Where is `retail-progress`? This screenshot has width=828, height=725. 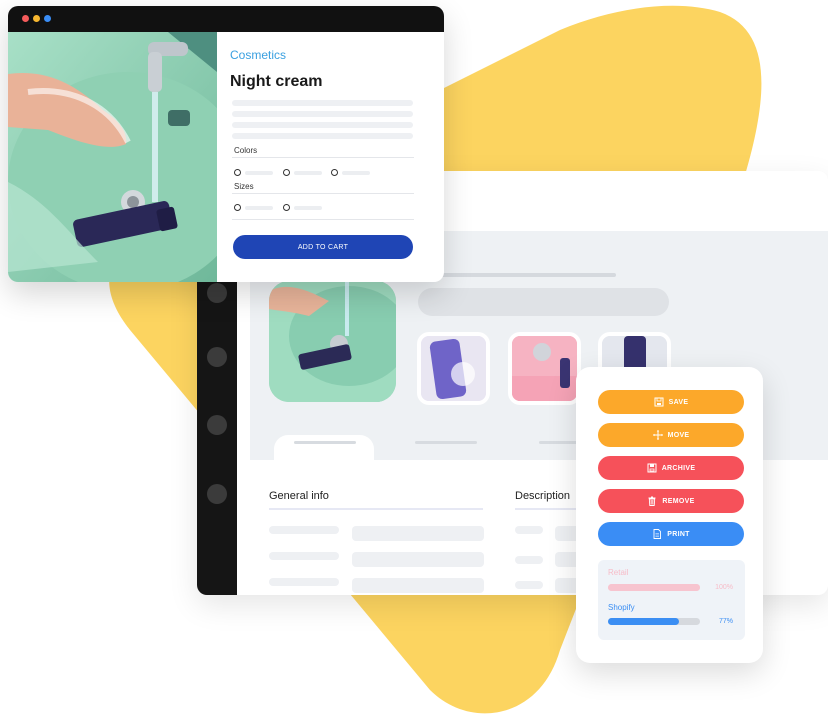
retail-progress is located at coordinates (654, 587).